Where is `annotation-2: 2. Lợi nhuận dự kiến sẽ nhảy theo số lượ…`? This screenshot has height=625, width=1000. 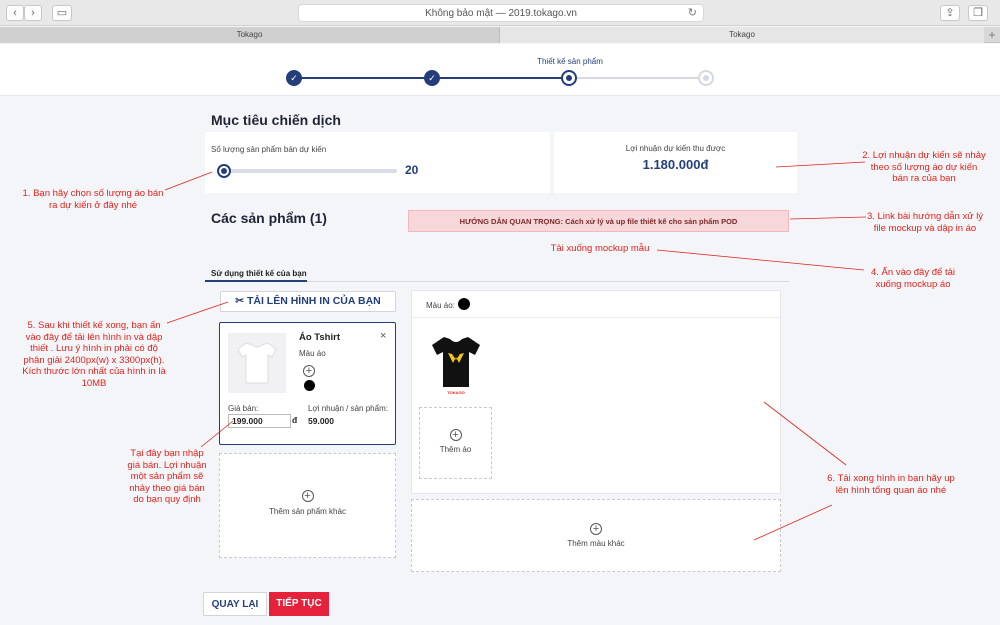
annotation-2: 2. Lợi nhuận dự kiến sẽ nhảy theo số lượ… is located at coordinates (924, 167).